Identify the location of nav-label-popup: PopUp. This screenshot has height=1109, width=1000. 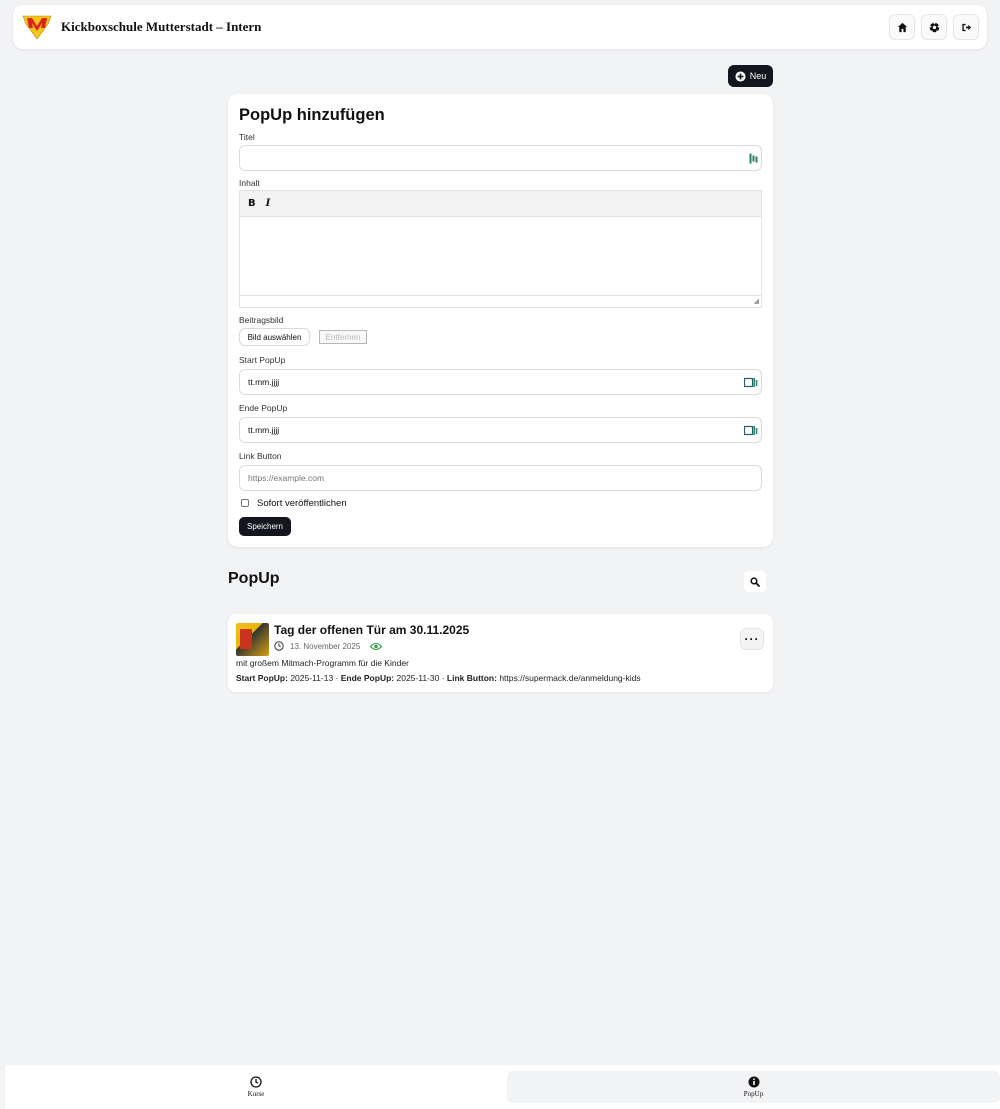
(753, 1094).